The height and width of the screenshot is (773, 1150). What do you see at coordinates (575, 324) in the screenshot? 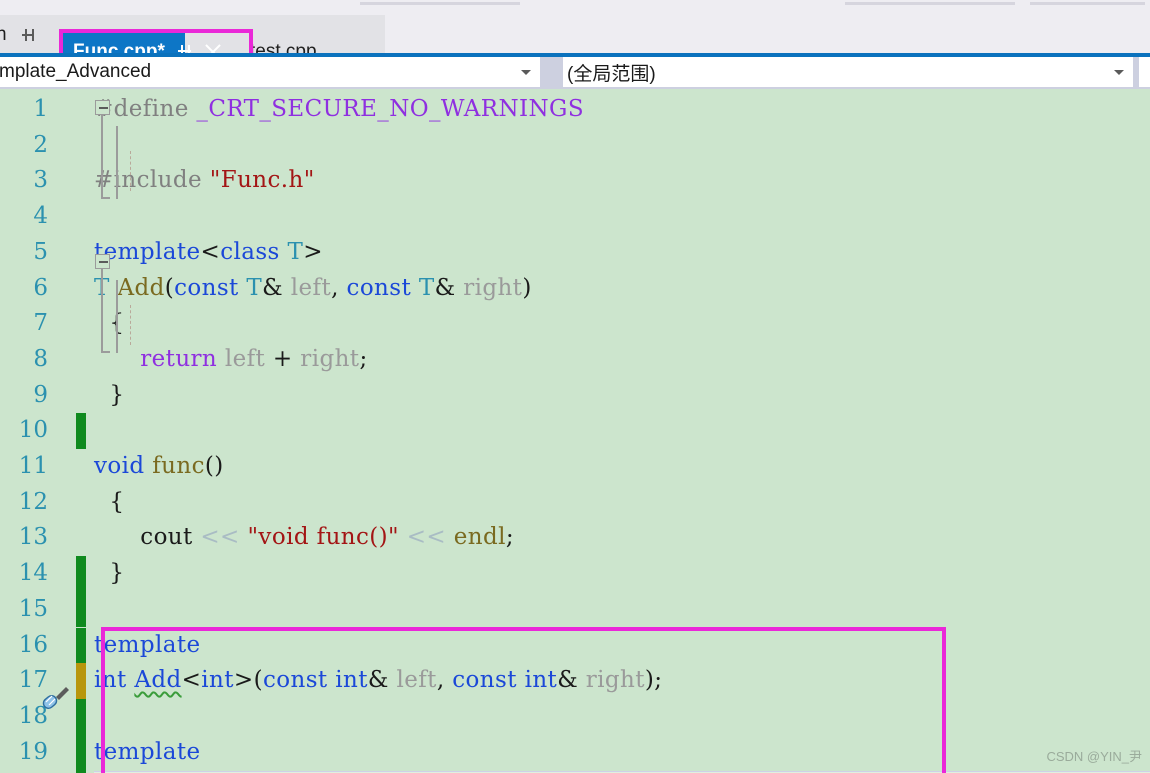
I see `code-line: 7 {` at bounding box center [575, 324].